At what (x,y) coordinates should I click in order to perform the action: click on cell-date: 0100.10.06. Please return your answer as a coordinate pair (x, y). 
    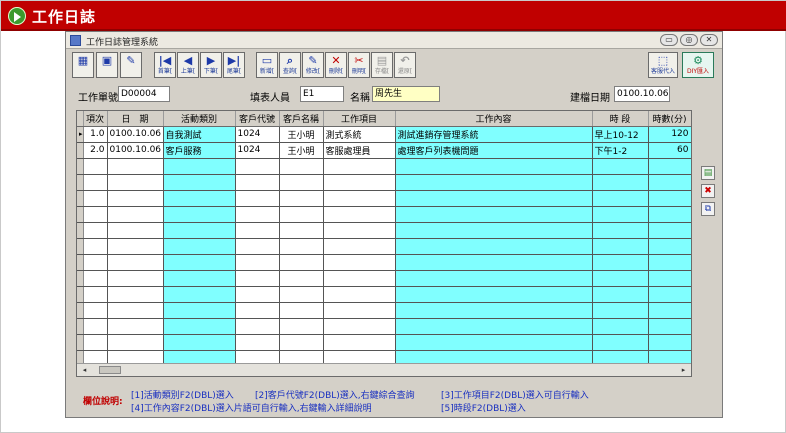
    Looking at the image, I should click on (135, 134).